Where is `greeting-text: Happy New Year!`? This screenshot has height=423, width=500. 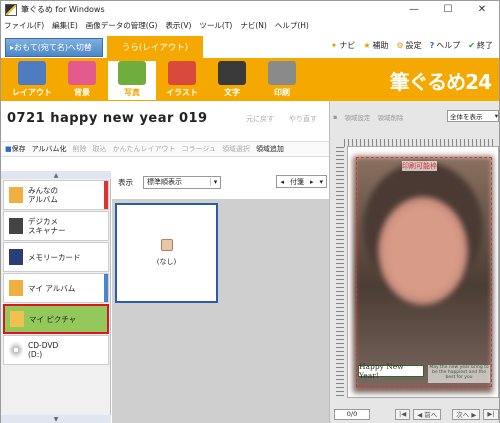 greeting-text: Happy New Year! is located at coordinates (391, 371).